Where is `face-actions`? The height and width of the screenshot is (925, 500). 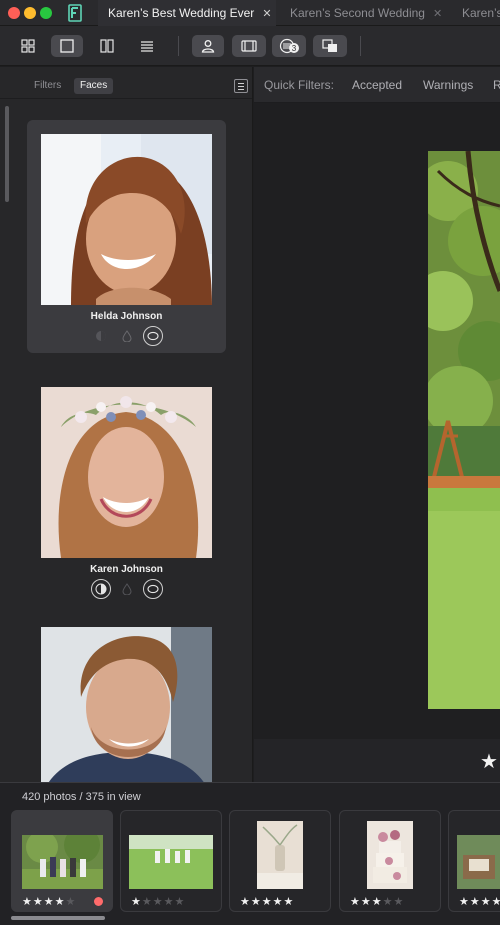 face-actions is located at coordinates (127, 336).